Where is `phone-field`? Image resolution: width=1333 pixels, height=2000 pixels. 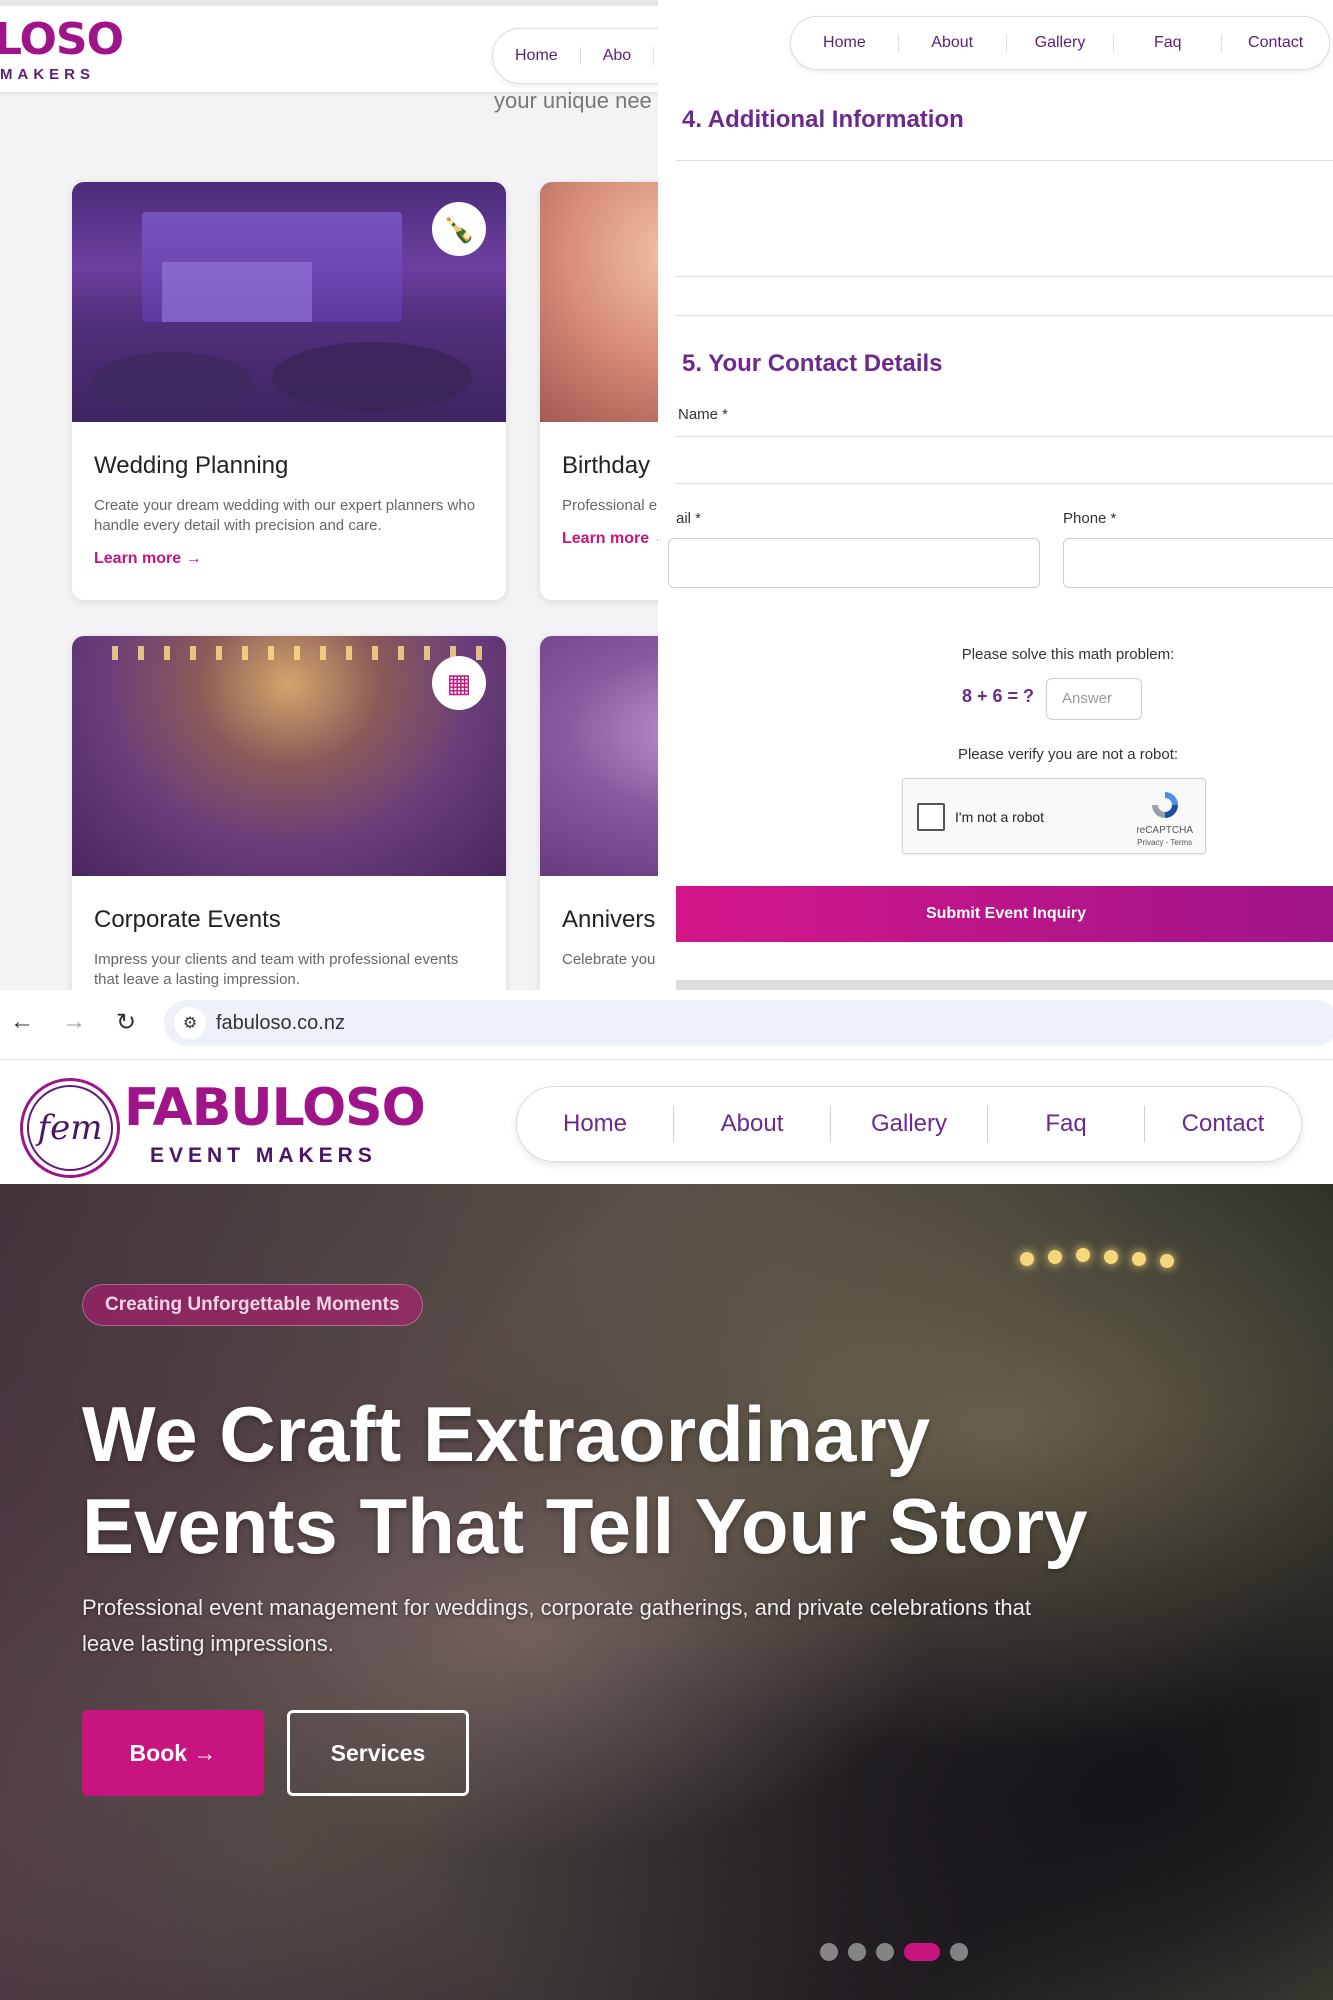 phone-field is located at coordinates (1198, 563).